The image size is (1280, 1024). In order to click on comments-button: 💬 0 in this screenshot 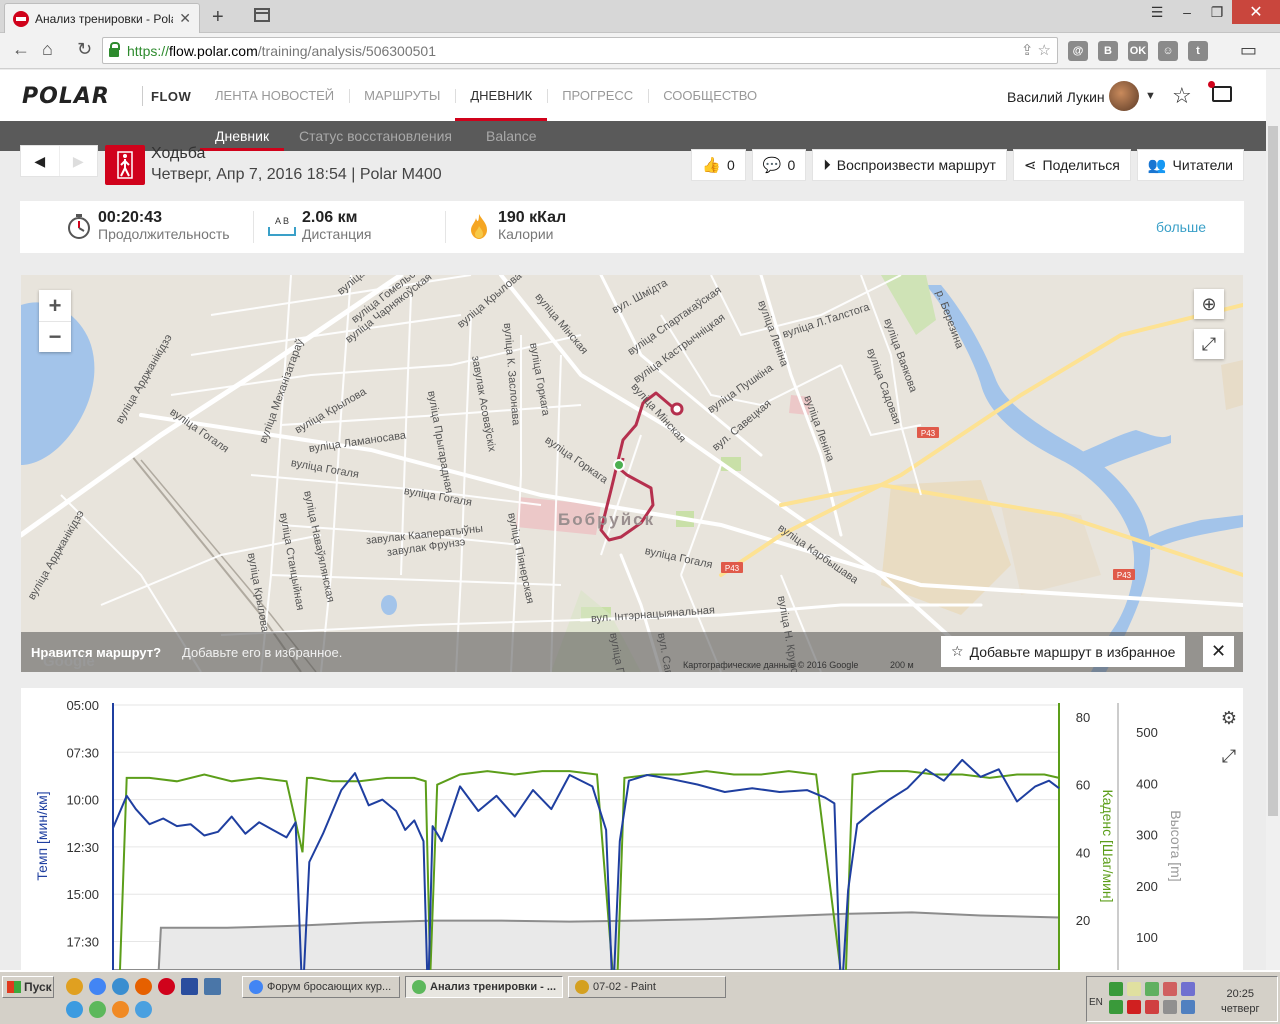, I will do `click(779, 165)`.